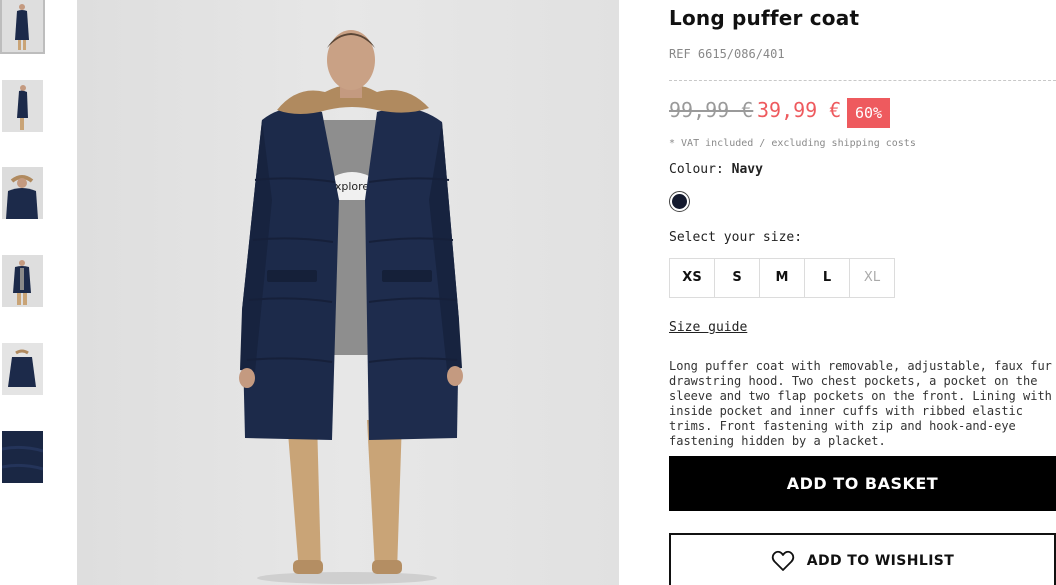  Describe the element at coordinates (737, 278) in the screenshot. I see `size-option-s: S` at that location.